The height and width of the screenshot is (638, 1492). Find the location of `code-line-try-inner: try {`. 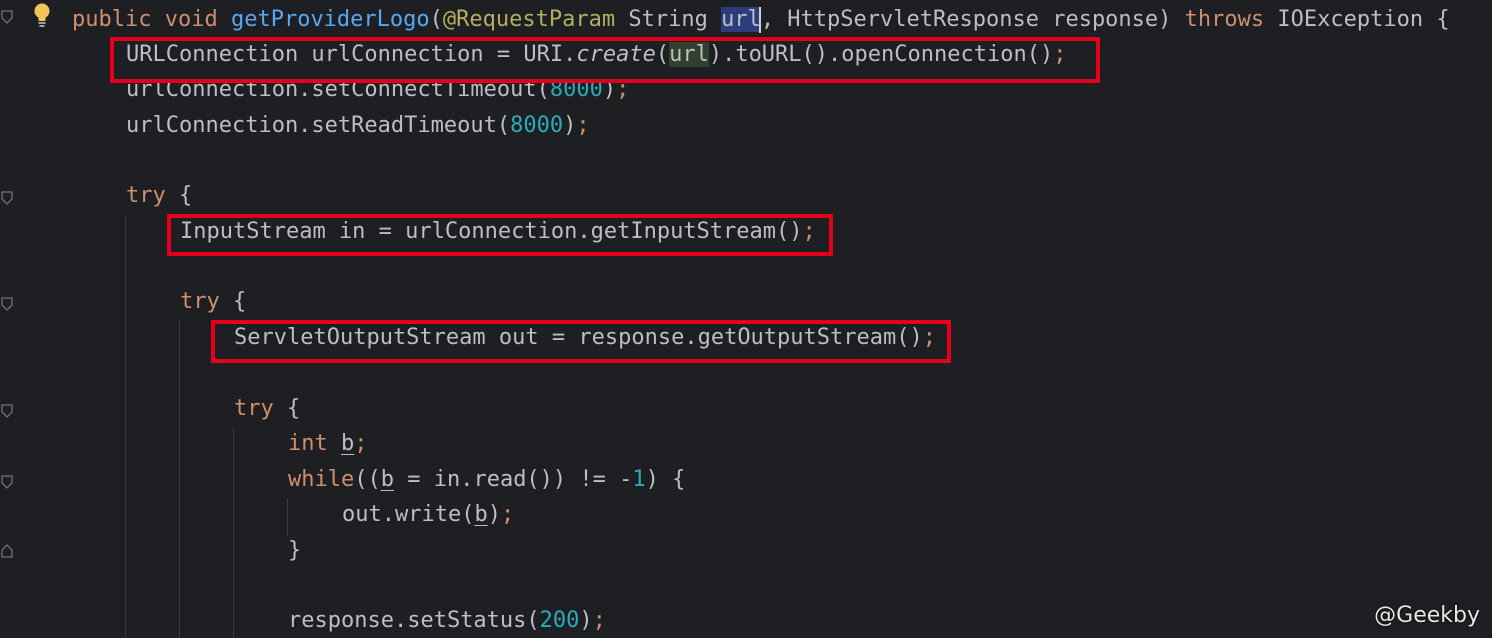

code-line-try-inner: try { is located at coordinates (267, 408).